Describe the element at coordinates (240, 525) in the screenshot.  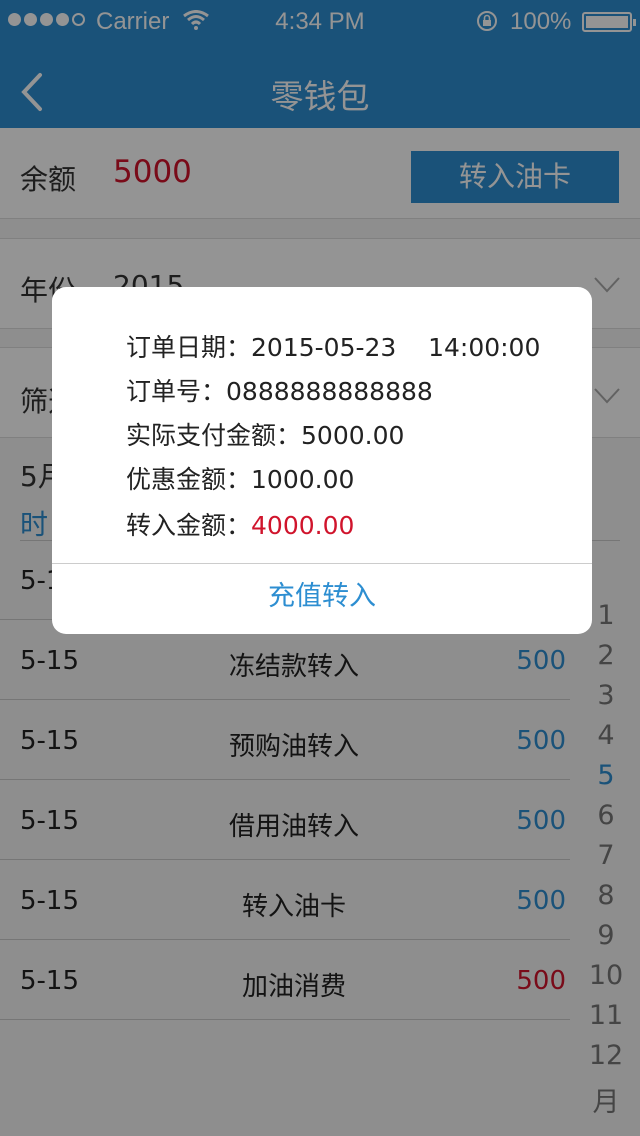
I see `transfer-amount-line: 转入金额：4000.00` at that location.